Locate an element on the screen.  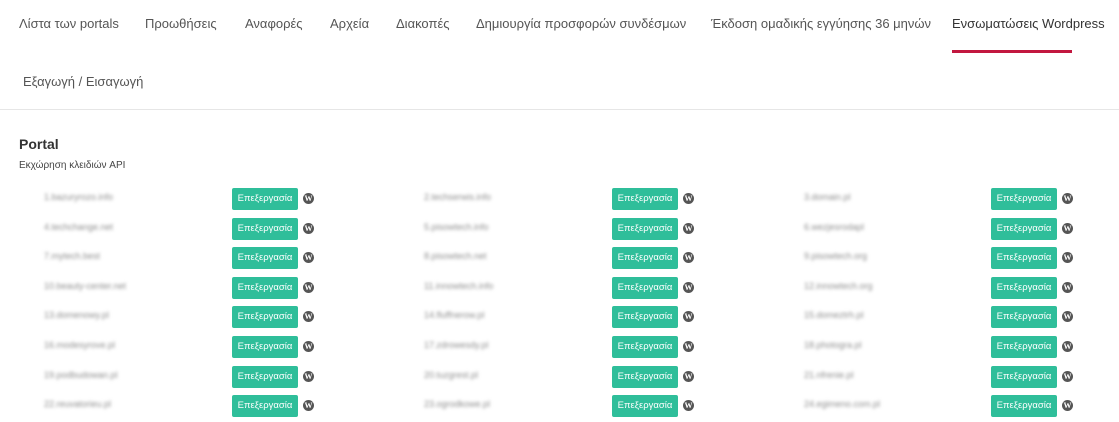
portal-row: 17.zdrowesdy.pl Επεξεργασία W is located at coordinates (565, 347).